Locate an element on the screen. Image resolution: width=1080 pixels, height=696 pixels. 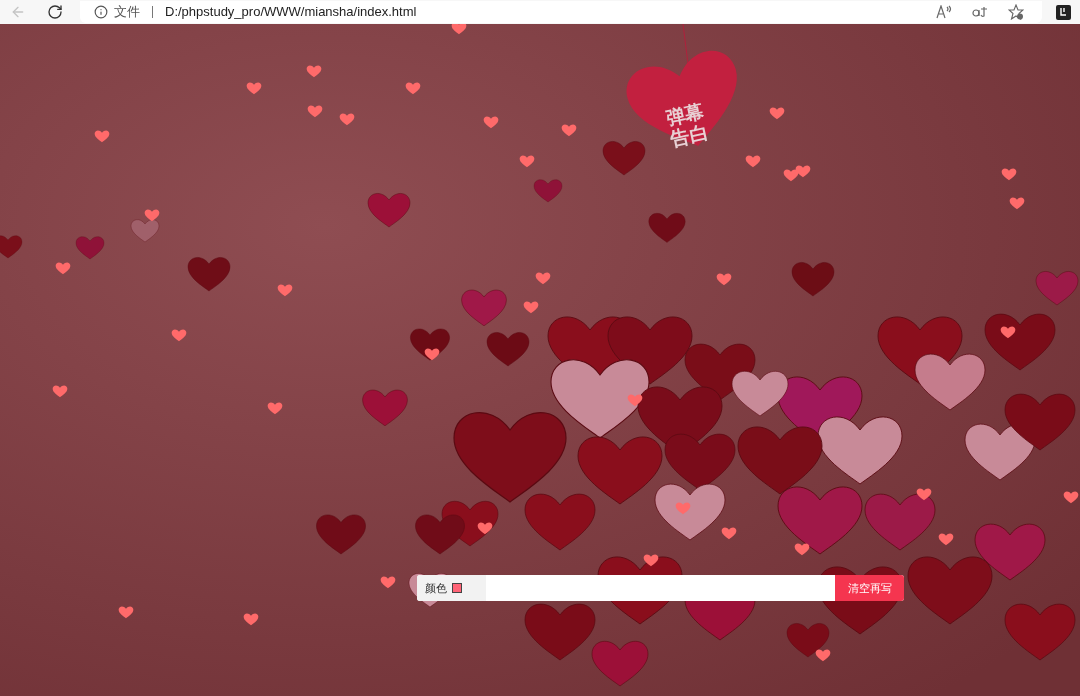
color-label: 颜色 is located at coordinates (436, 588).